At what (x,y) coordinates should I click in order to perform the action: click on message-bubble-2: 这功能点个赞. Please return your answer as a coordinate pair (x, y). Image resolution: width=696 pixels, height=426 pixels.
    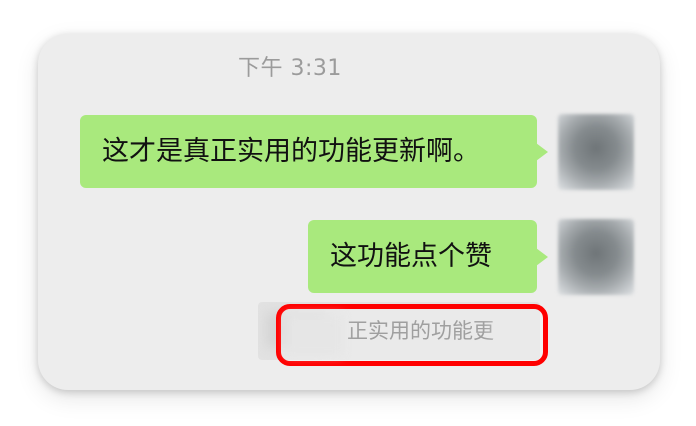
    Looking at the image, I should click on (428, 256).